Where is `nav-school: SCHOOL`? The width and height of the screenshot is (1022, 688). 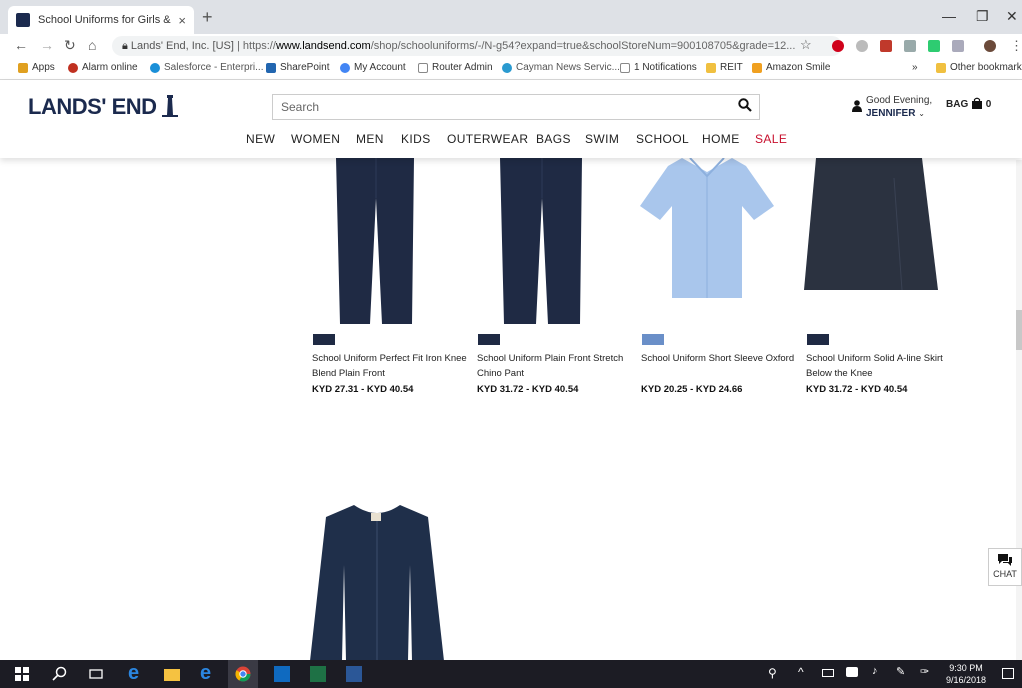
nav-school: SCHOOL is located at coordinates (662, 139).